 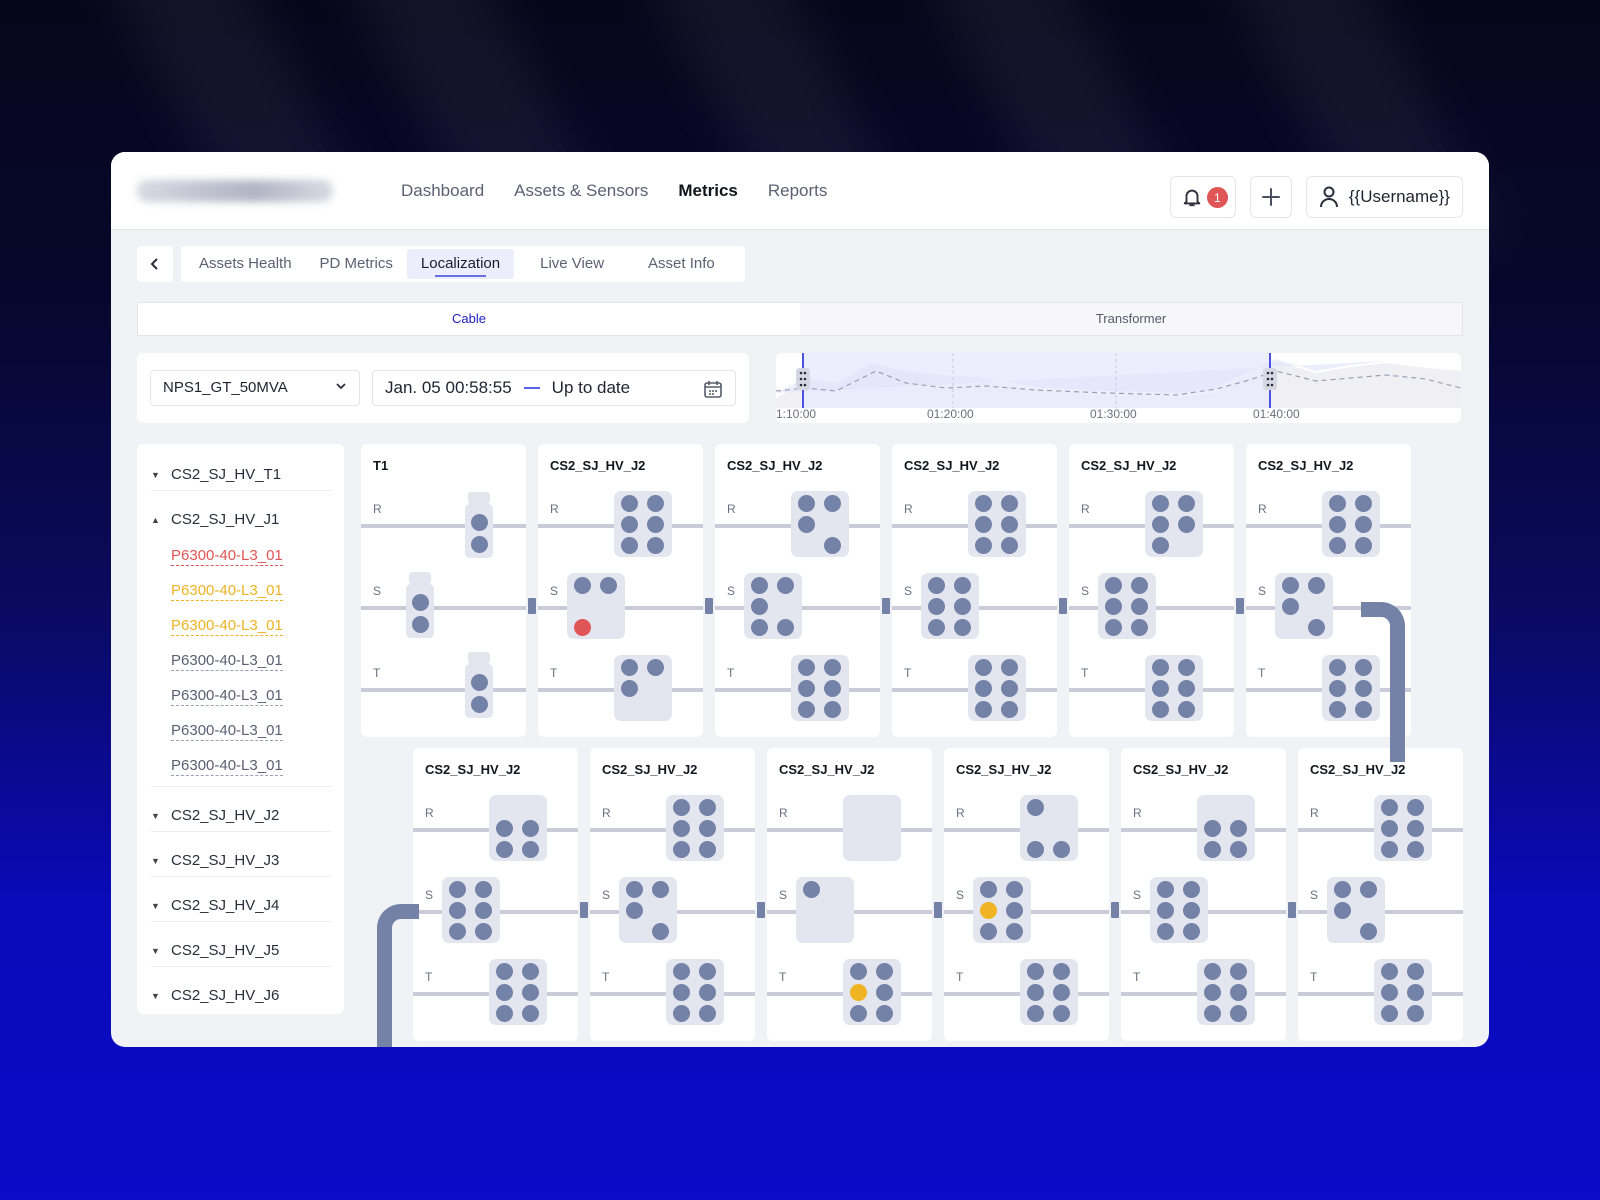 What do you see at coordinates (241, 950) in the screenshot?
I see `tree-group: ▼ CS2_SJ_HV_J5` at bounding box center [241, 950].